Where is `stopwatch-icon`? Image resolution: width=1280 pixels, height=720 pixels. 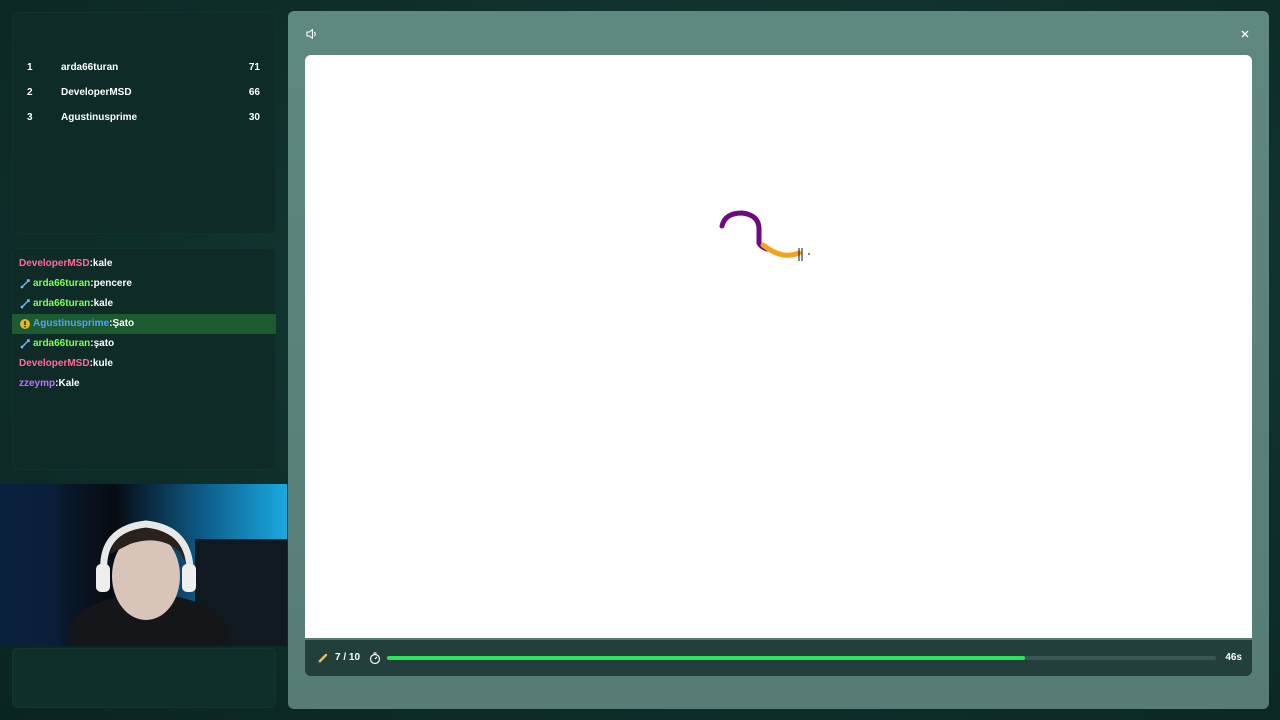
stopwatch-icon is located at coordinates (375, 658).